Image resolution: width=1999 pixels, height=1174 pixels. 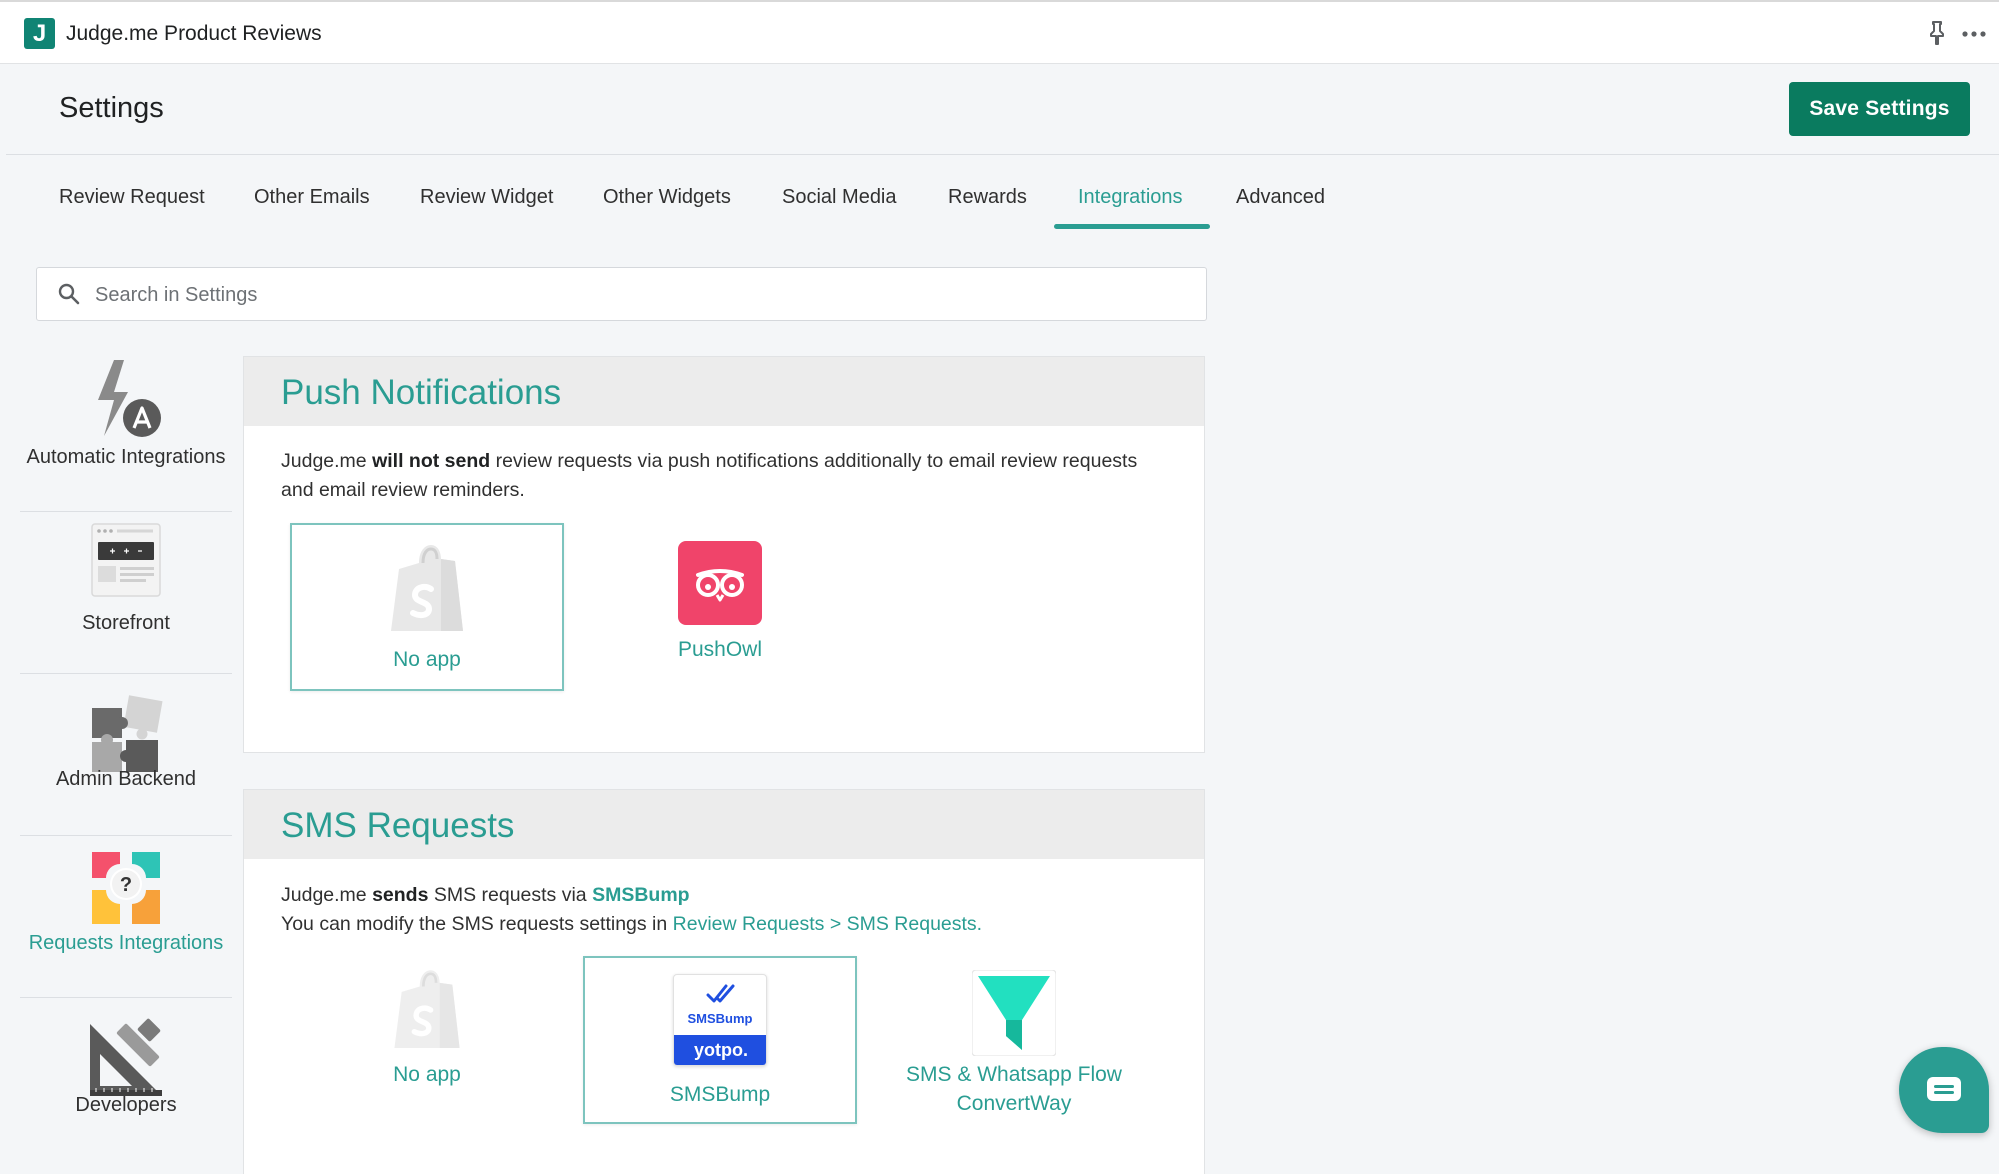 I want to click on sms-app-smsbump: SMSBump yotpo. SMSBump, so click(x=720, y=1040).